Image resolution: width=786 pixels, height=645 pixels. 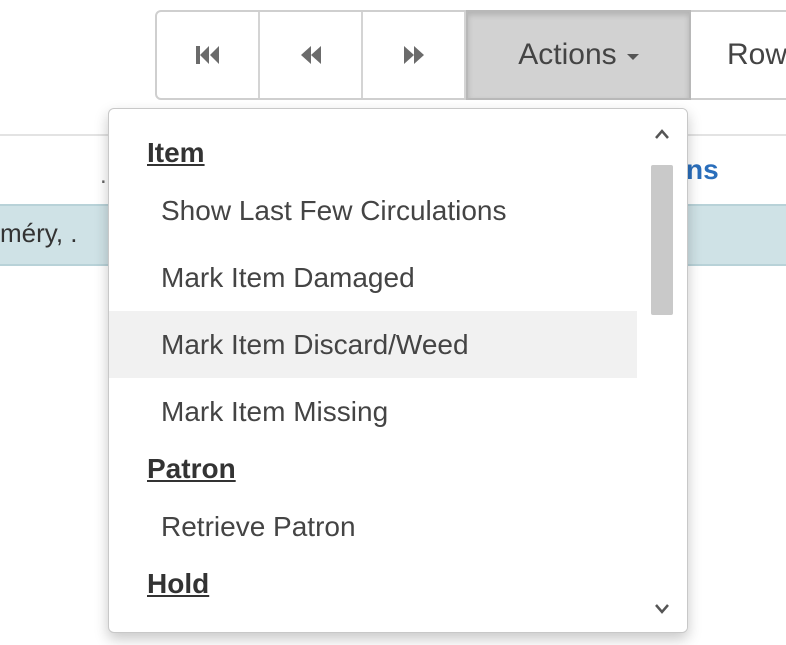 I want to click on next-page-button, so click(x=414, y=55).